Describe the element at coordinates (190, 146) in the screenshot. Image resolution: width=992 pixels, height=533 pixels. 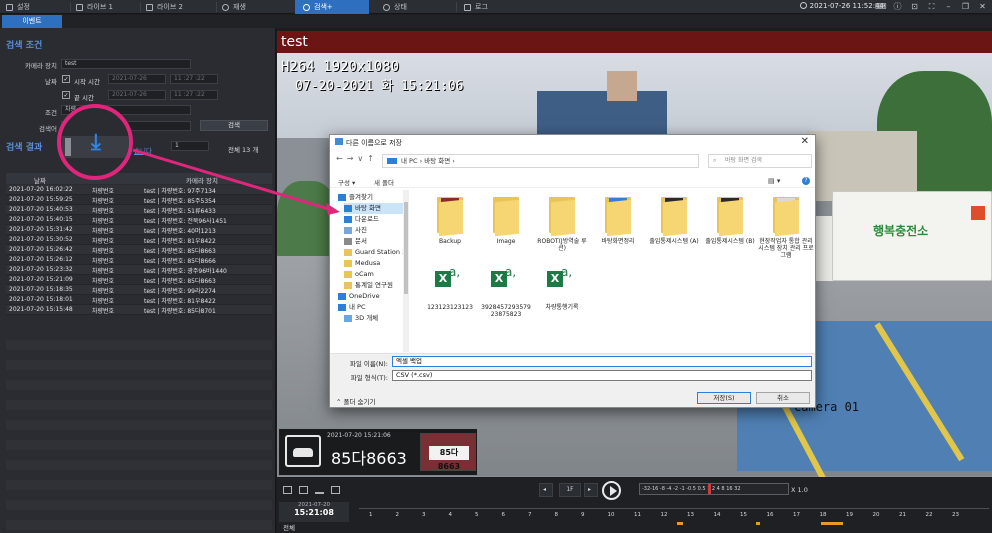
I see `page-select: 1` at that location.